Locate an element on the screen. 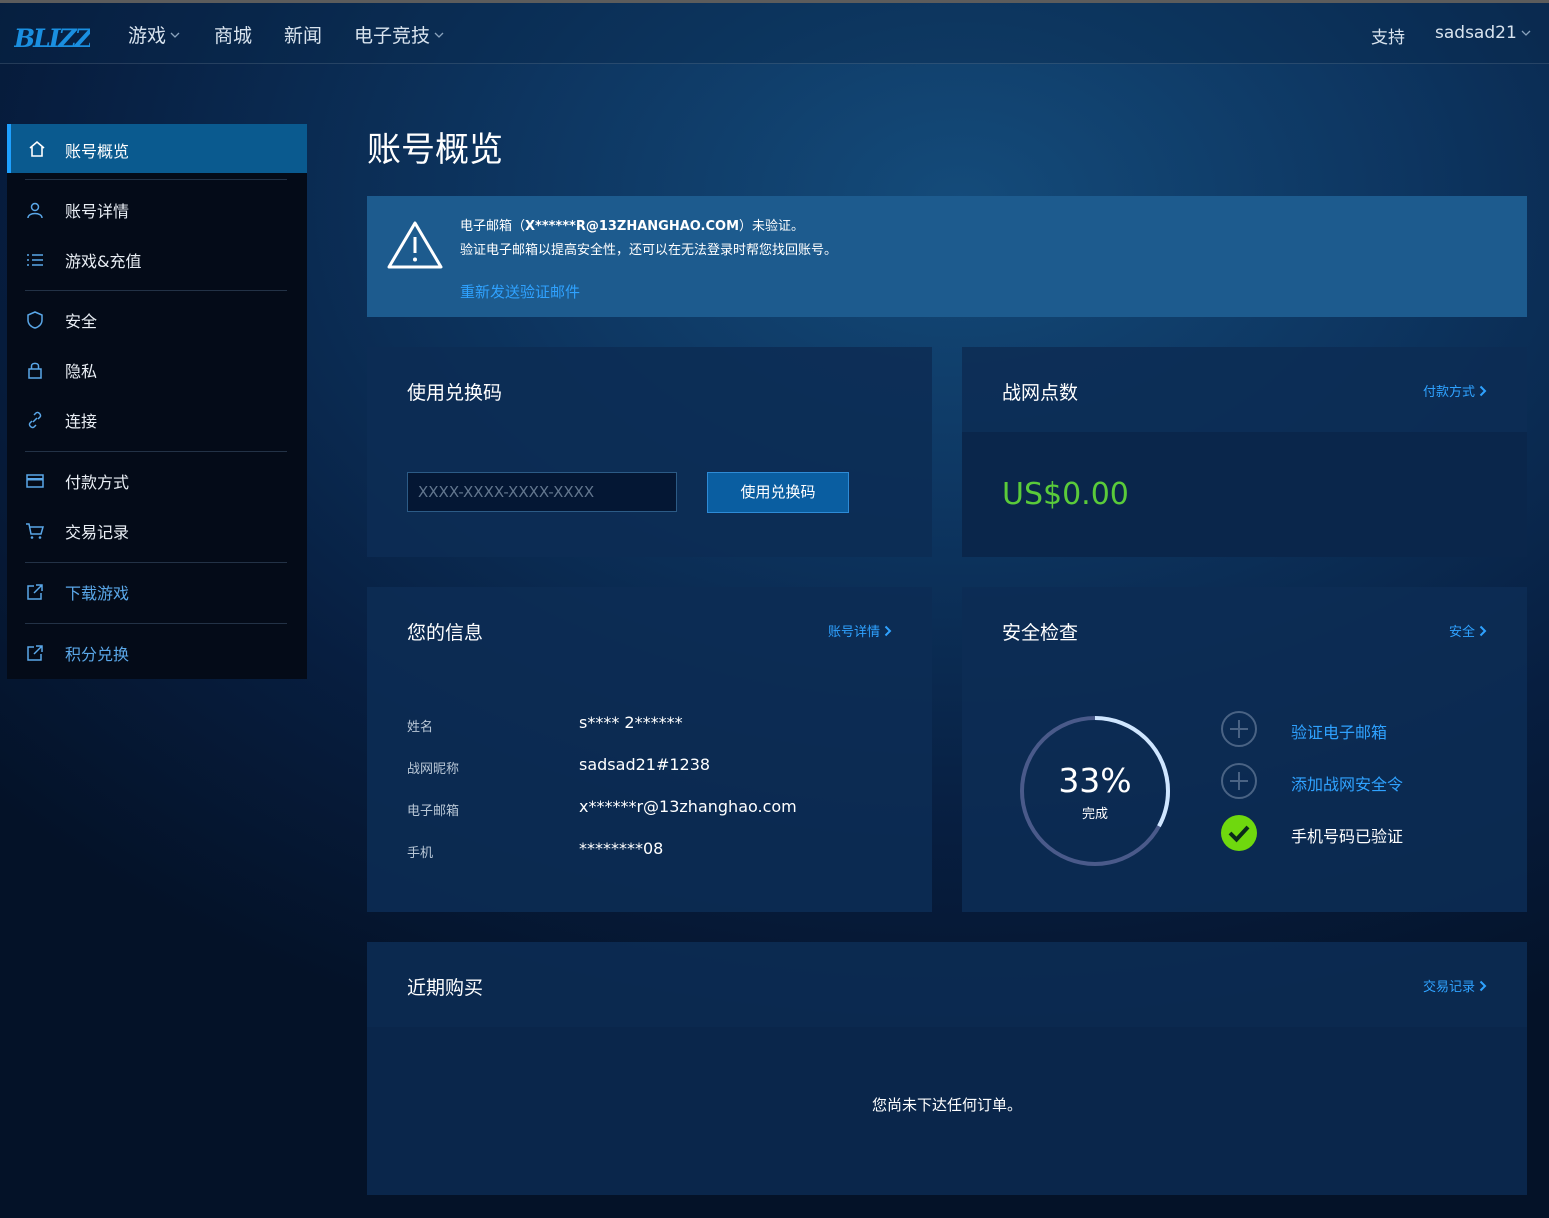 This screenshot has height=1218, width=1549. sidebar-item-download: 下载游戏 is located at coordinates (157, 592).